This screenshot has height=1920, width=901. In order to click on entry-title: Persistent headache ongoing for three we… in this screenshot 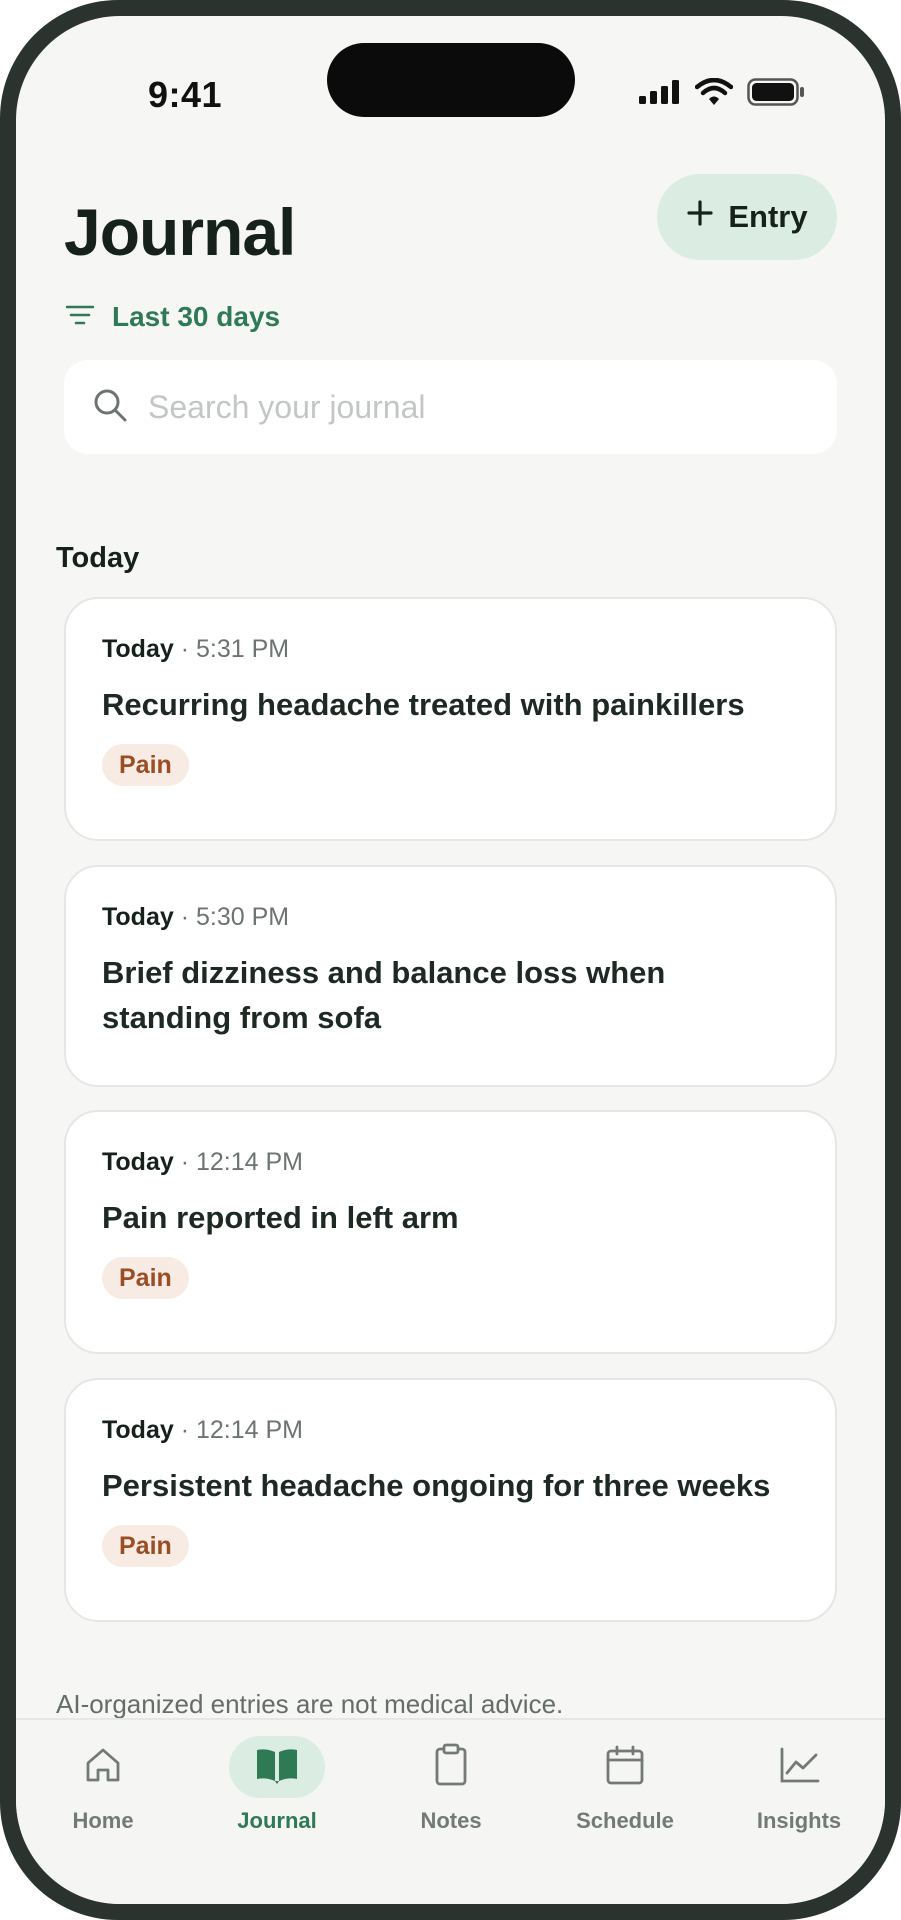, I will do `click(436, 1485)`.